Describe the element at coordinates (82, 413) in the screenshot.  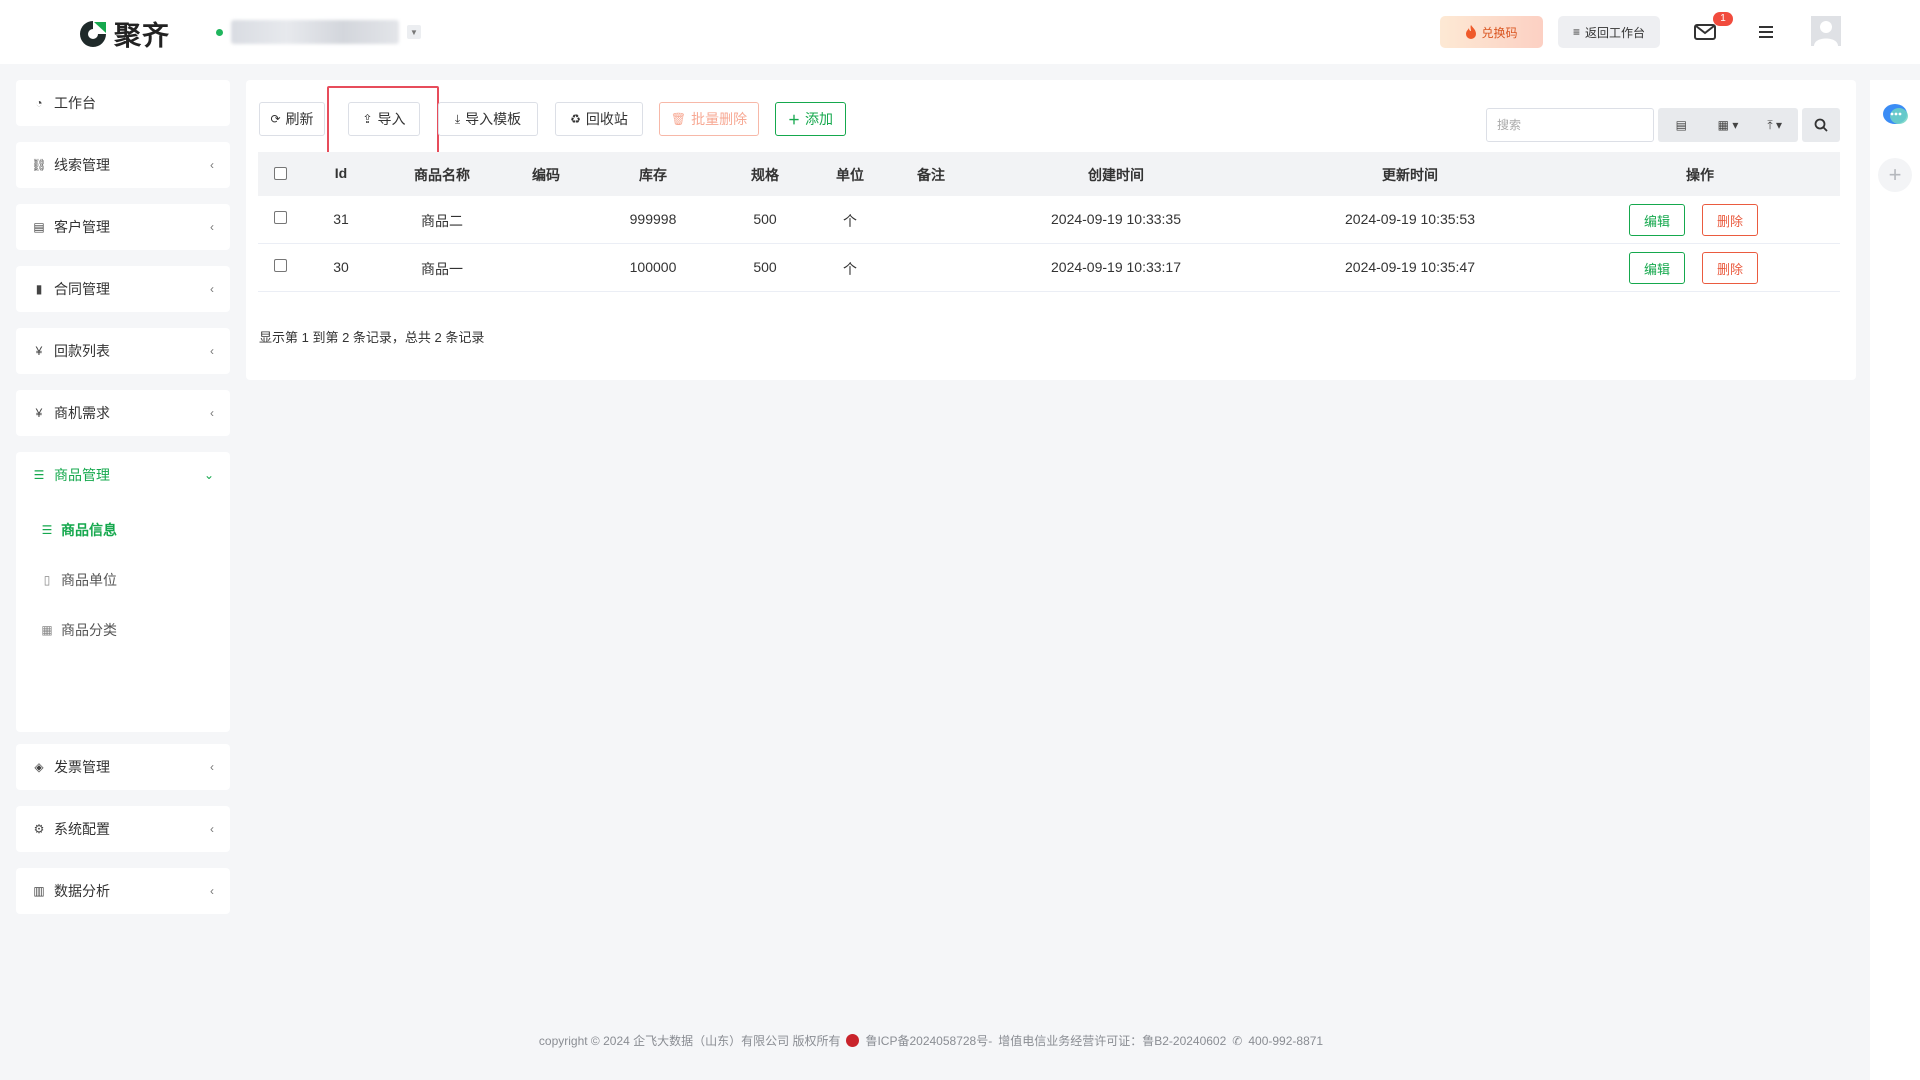
I see `sidebar-item-label: 商机需求` at that location.